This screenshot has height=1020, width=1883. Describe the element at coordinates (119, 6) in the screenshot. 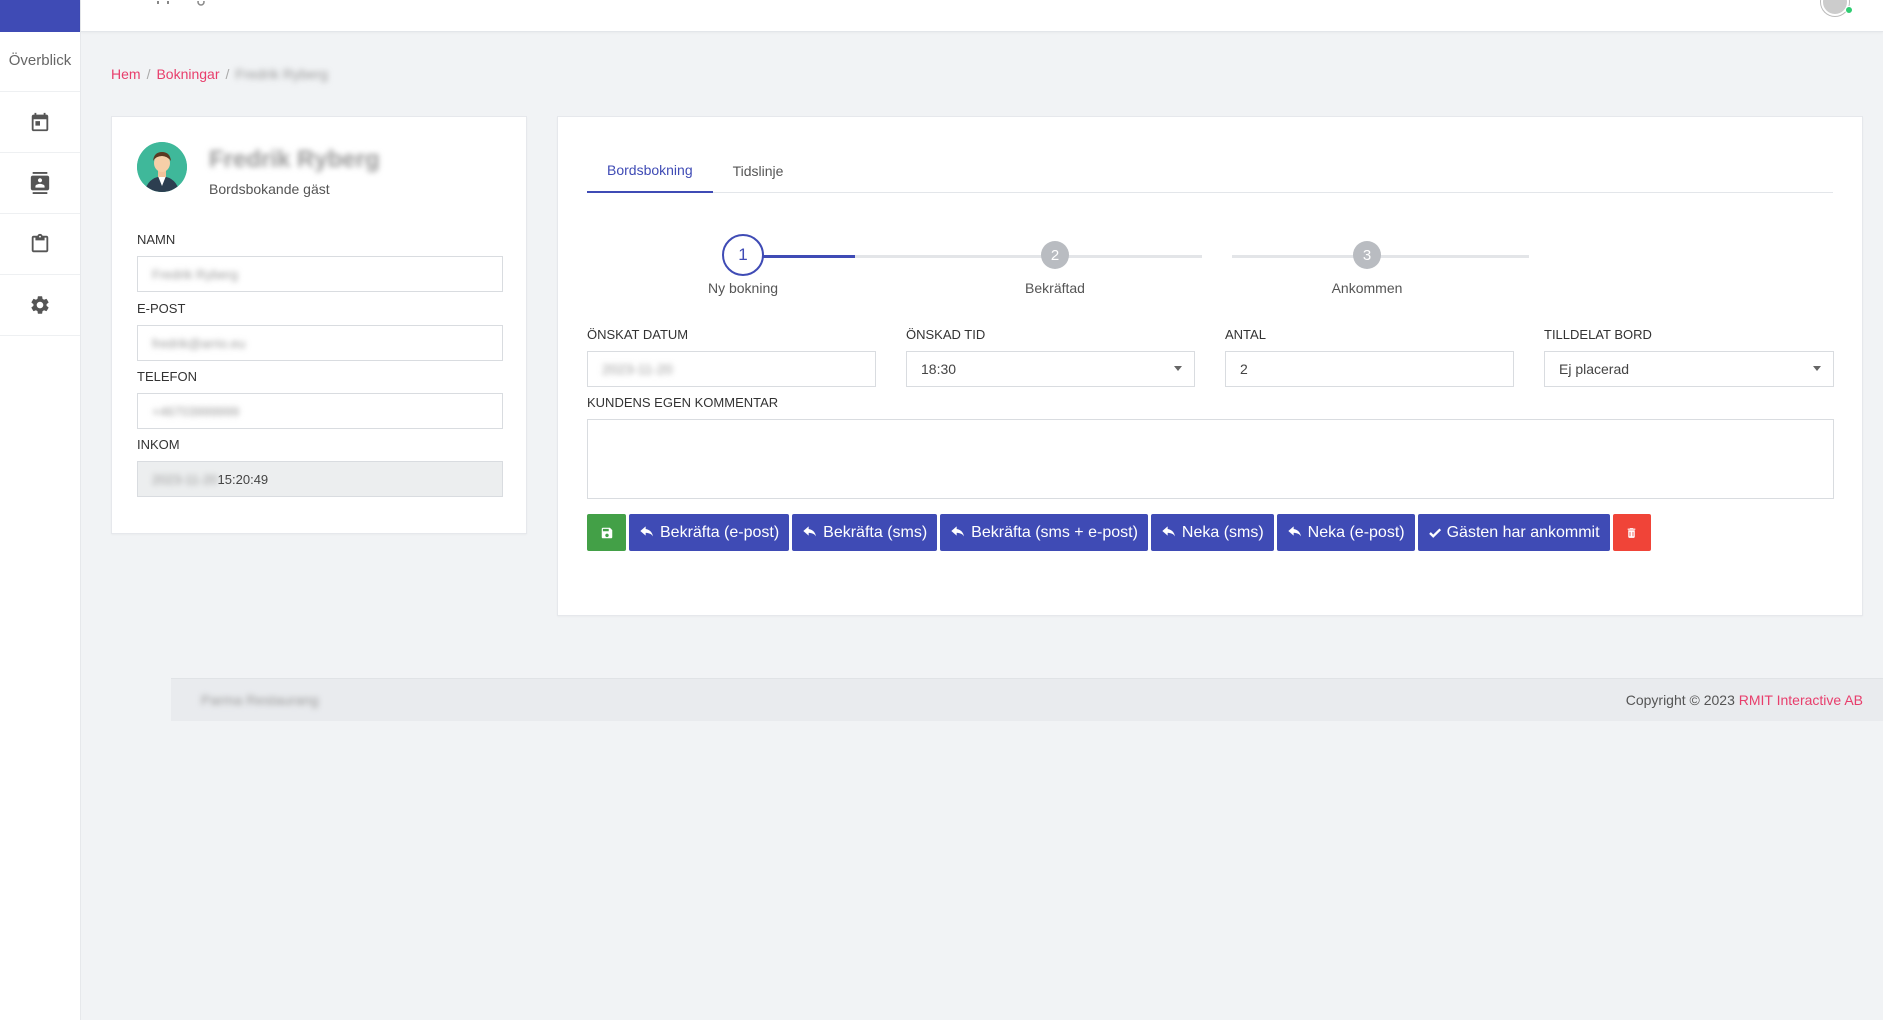

I see `menu-icon` at that location.